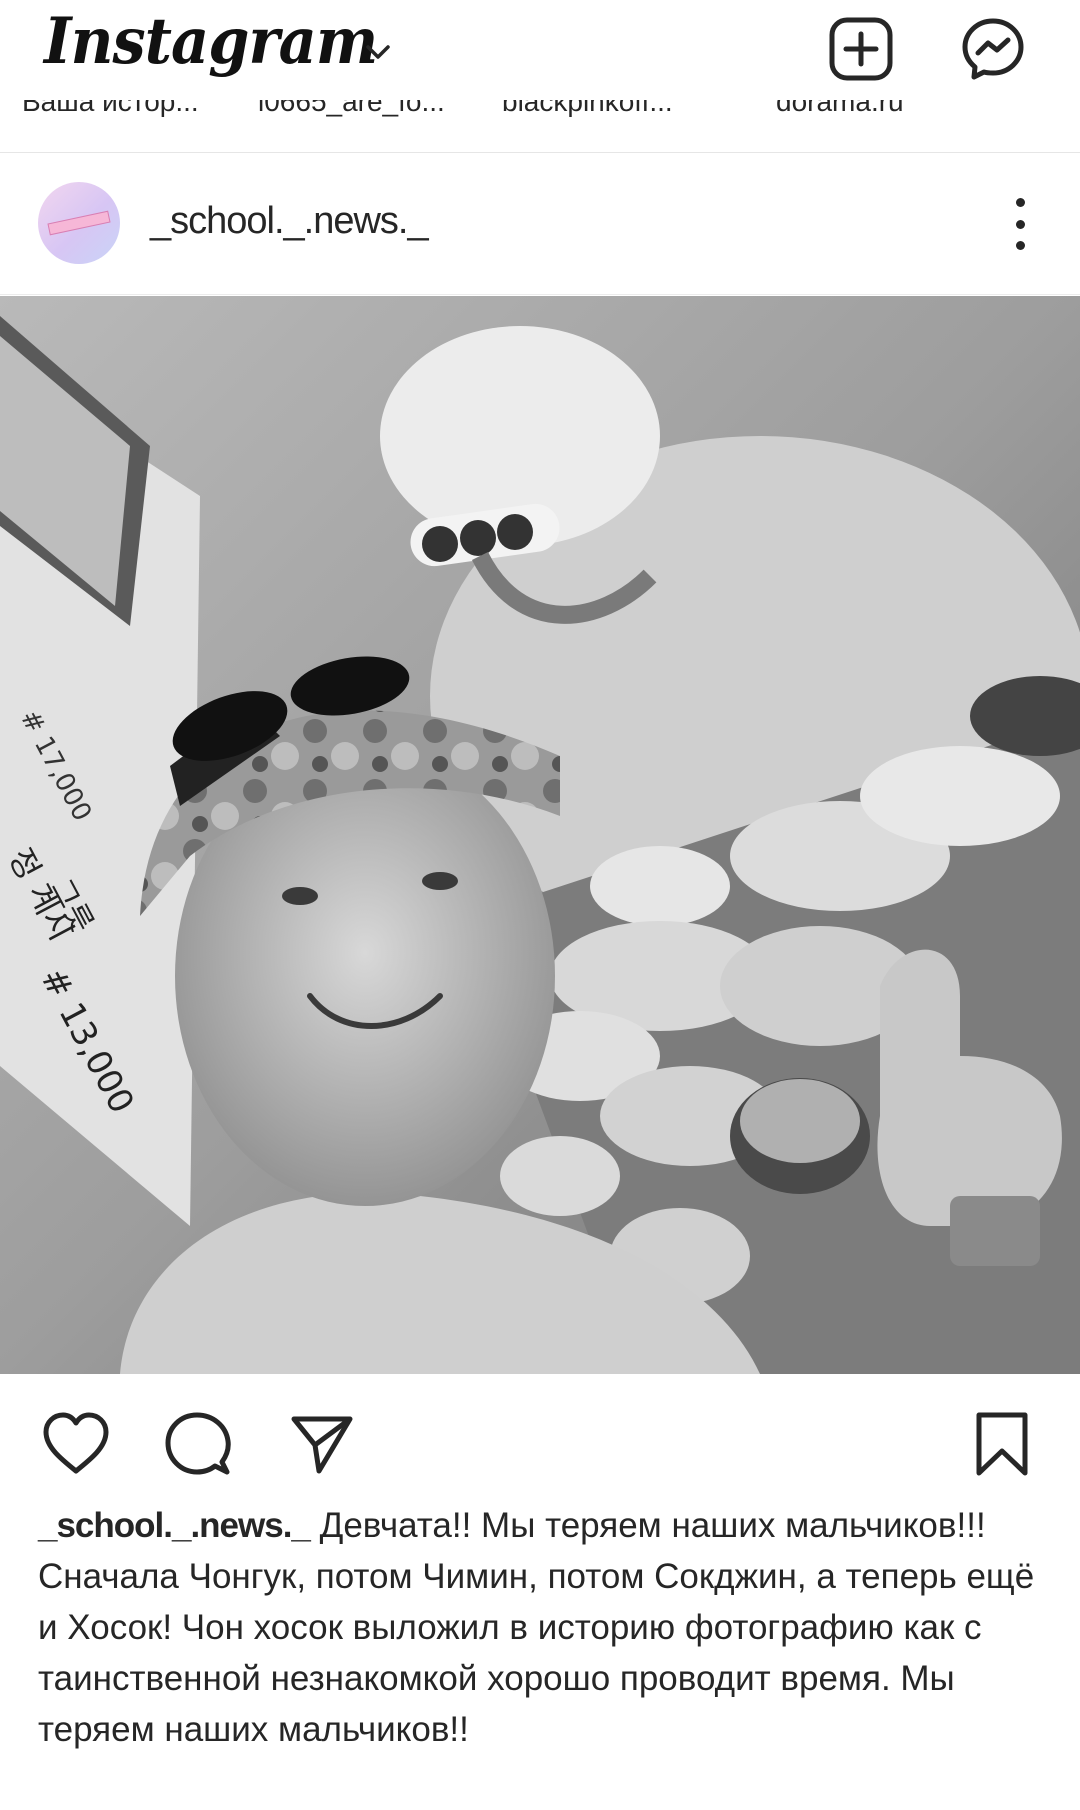 This screenshot has height=1810, width=1080. I want to click on heart-icon, so click(76, 1443).